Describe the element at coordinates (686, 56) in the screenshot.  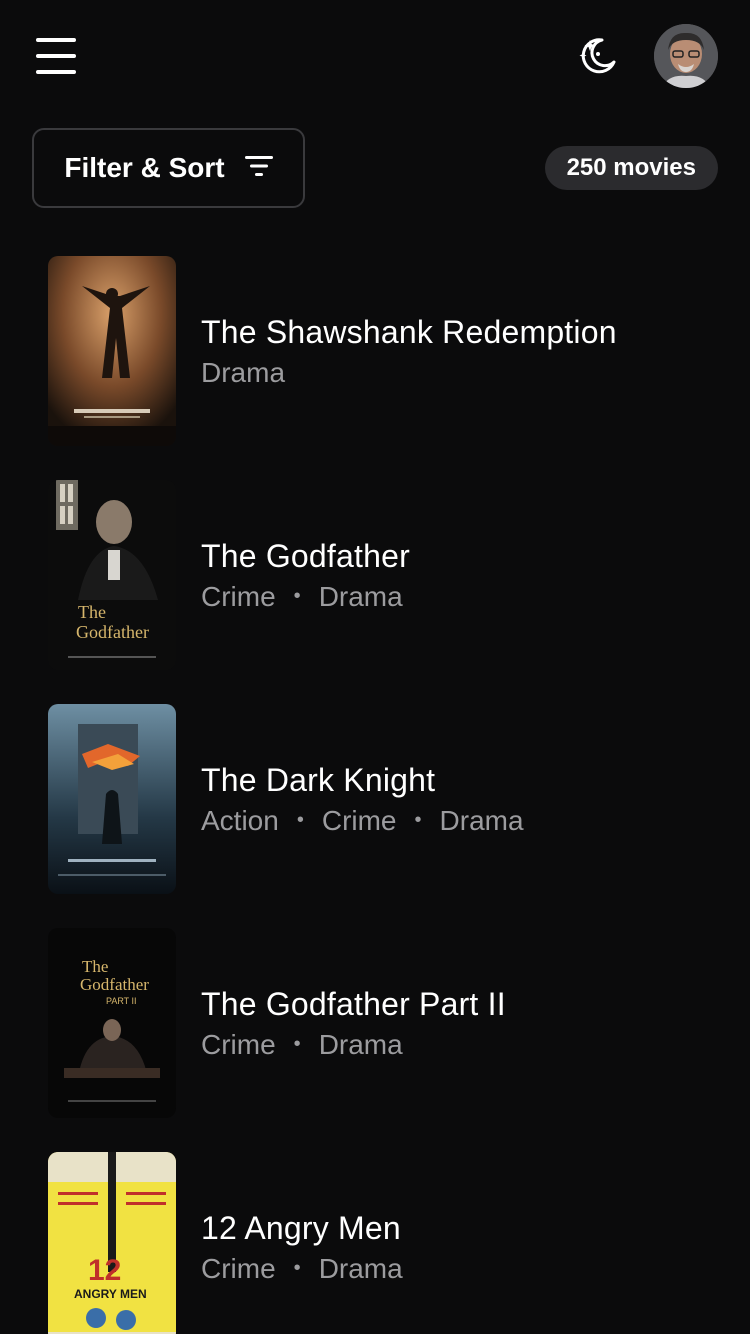
I see `user-avatar` at that location.